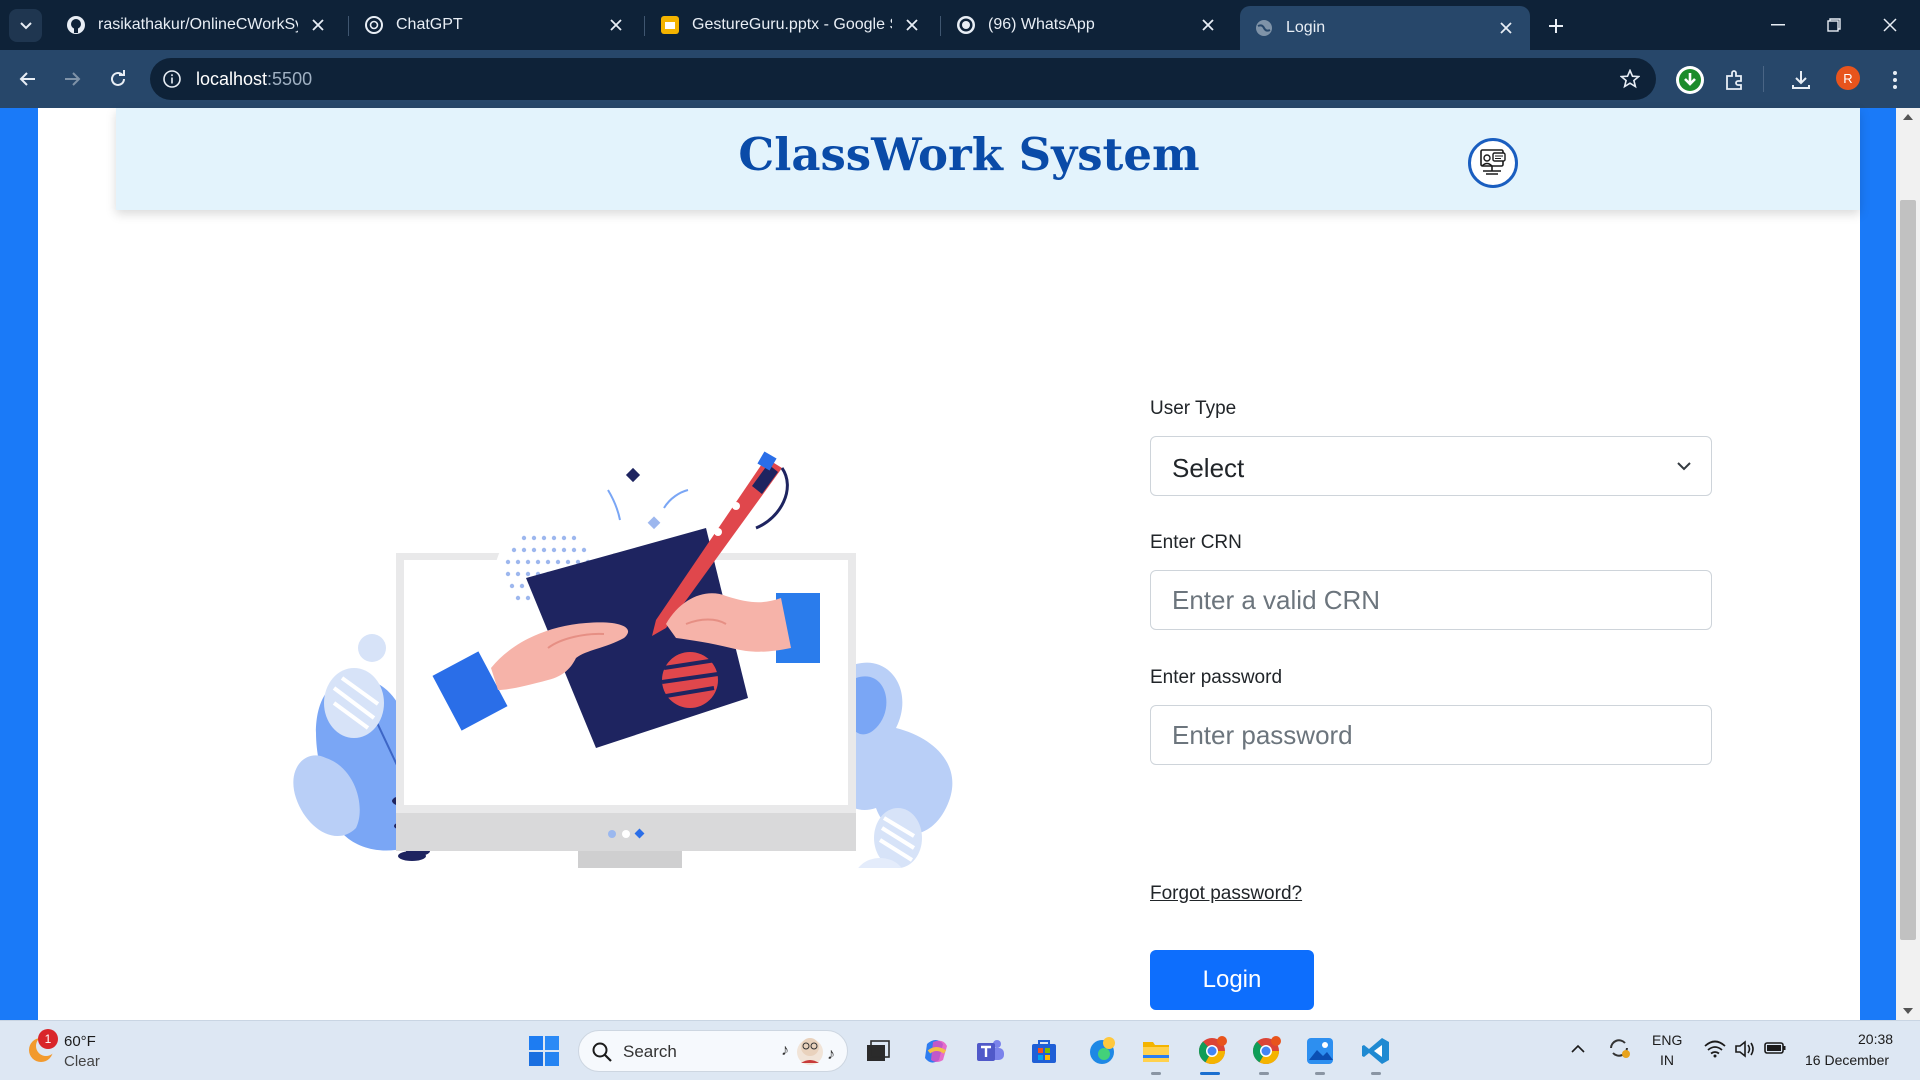  I want to click on vscode-icon, so click(1376, 1051).